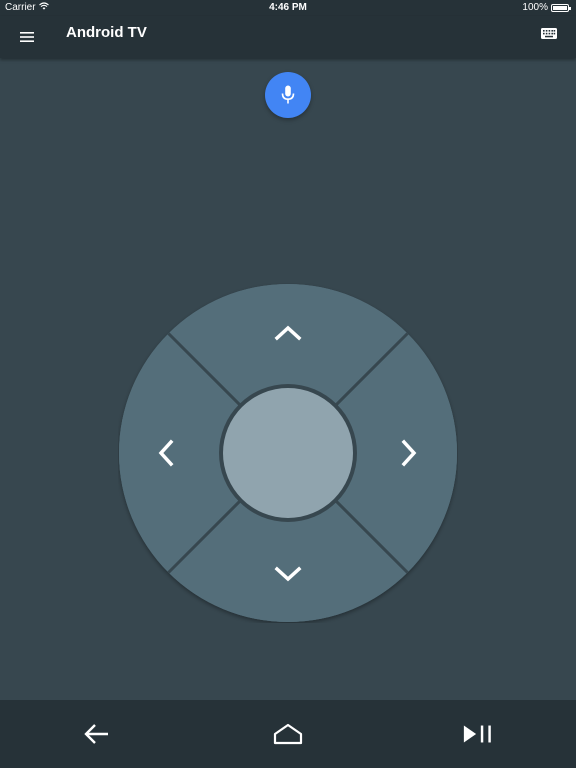 The height and width of the screenshot is (768, 576). I want to click on app-bar: Android TV, so click(288, 37).